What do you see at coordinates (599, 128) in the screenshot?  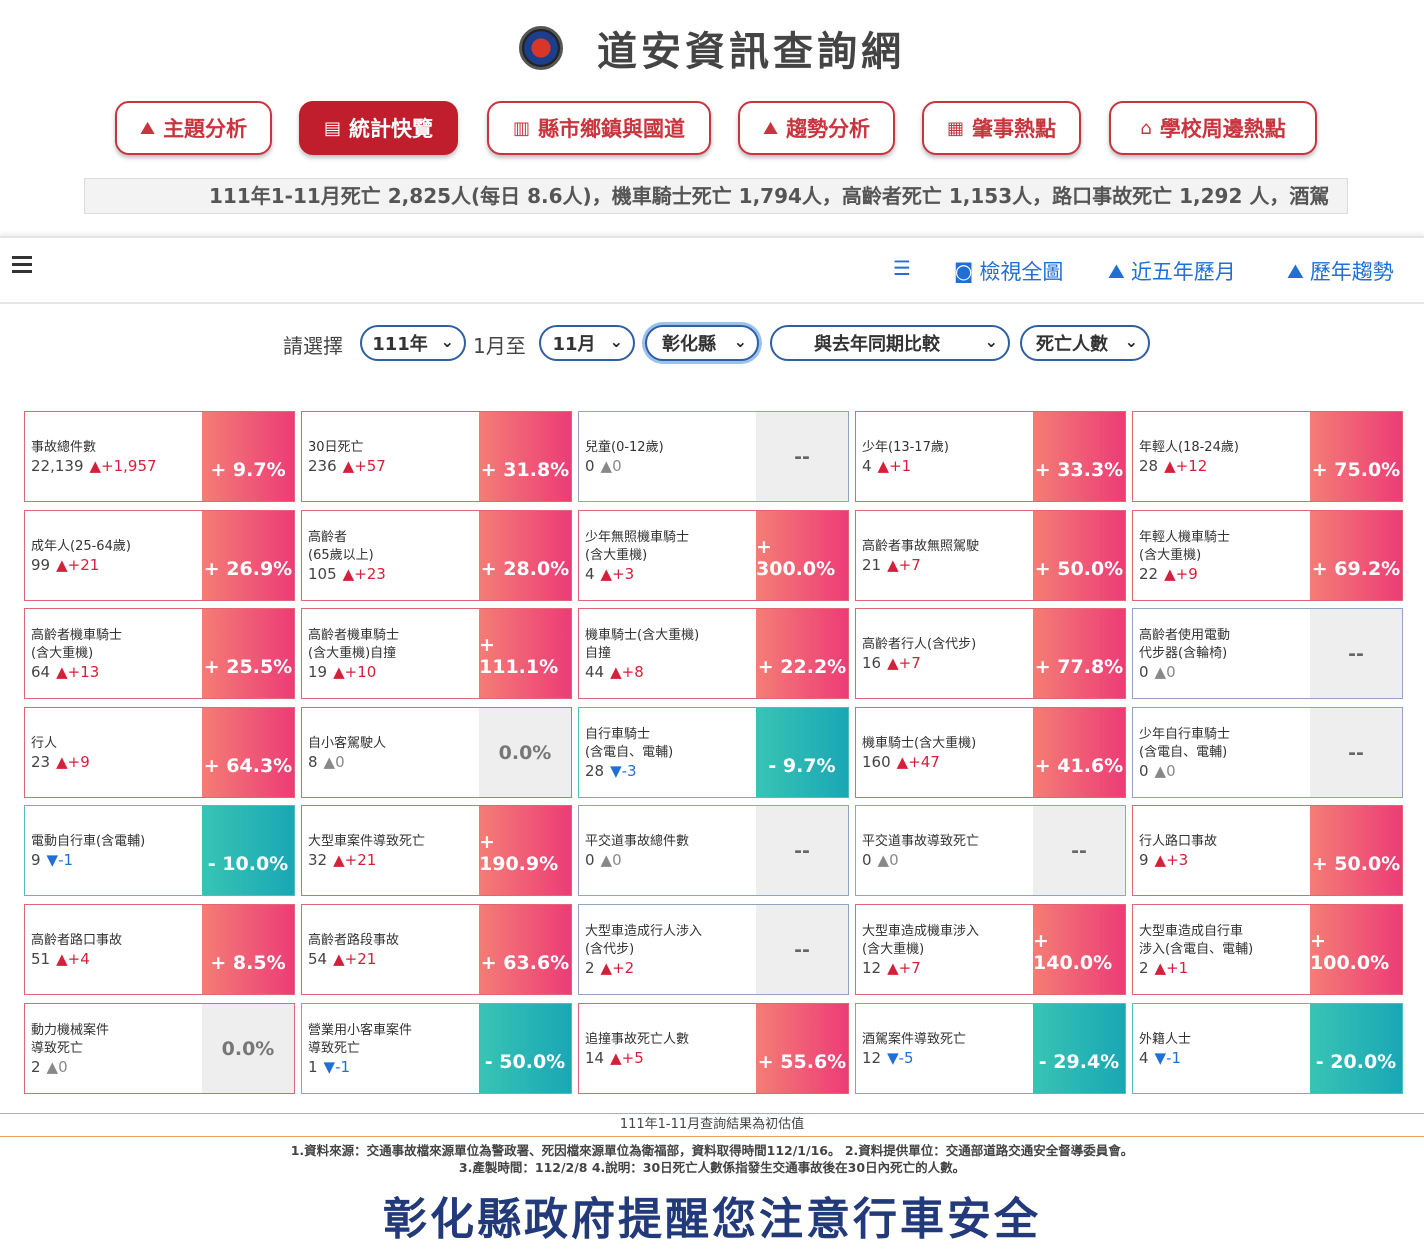 I see `nav-county-township-highway: ▥ 縣市鄉鎮與國道` at bounding box center [599, 128].